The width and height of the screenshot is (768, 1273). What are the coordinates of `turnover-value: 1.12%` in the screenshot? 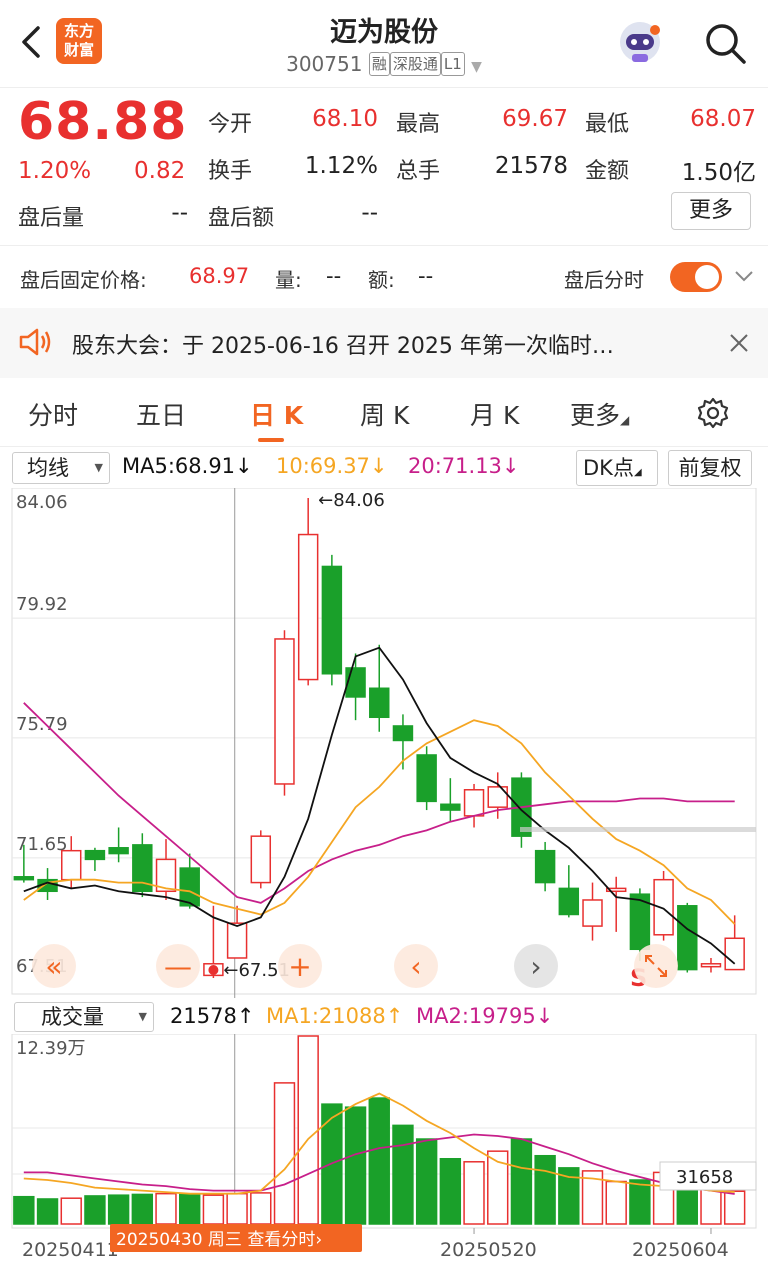 It's located at (341, 166).